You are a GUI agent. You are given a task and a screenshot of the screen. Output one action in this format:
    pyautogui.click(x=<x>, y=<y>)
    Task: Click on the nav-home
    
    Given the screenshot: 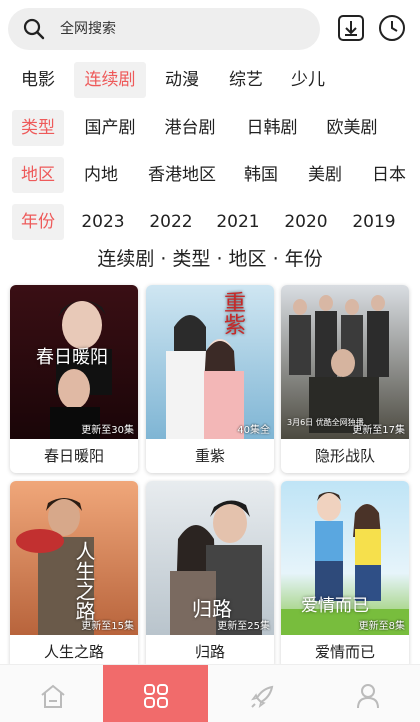 What is the action you would take?
    pyautogui.click(x=52, y=693)
    